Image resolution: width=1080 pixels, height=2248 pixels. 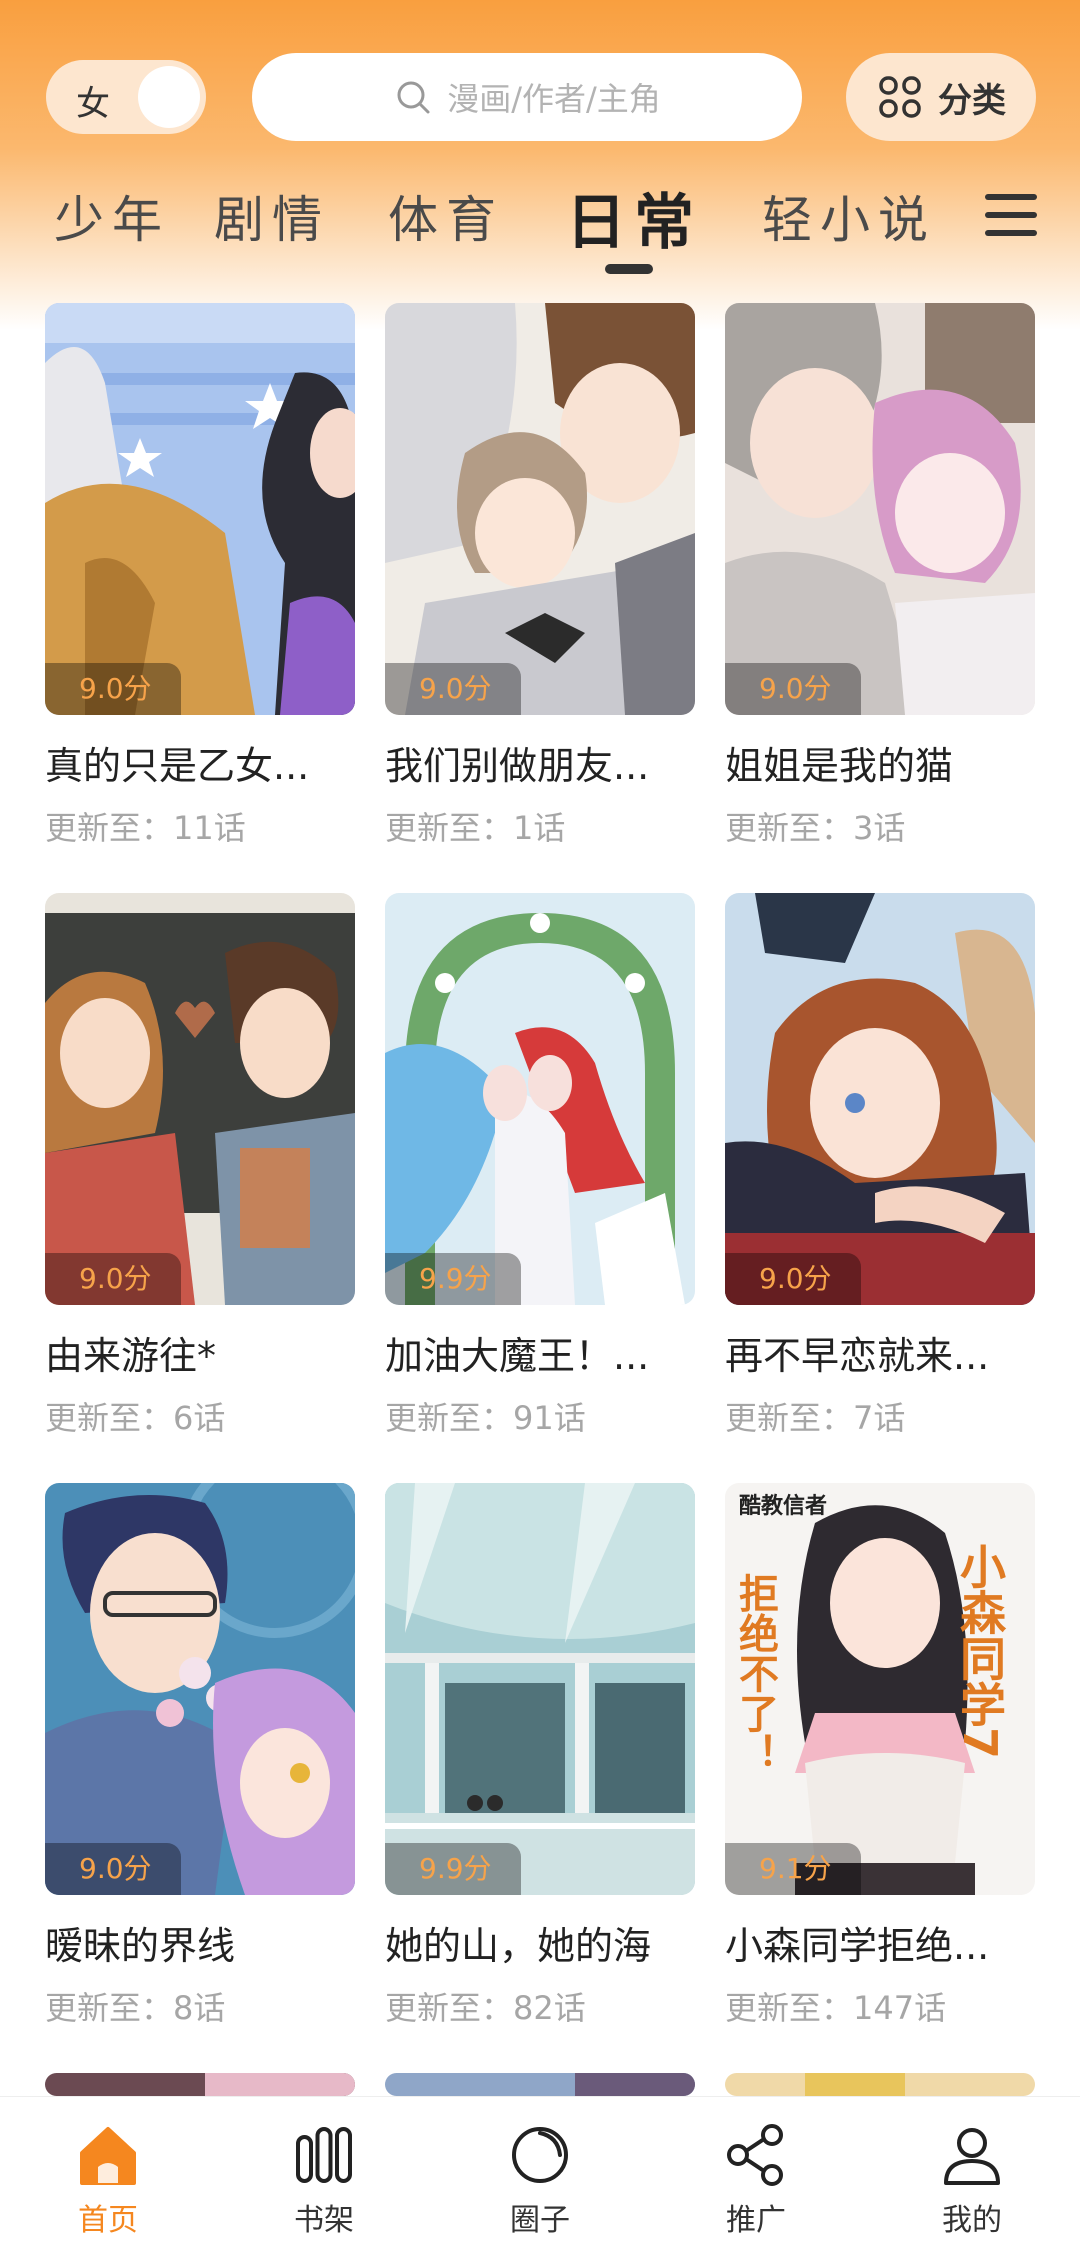 I want to click on update-status: 更新至：1话, so click(x=475, y=828).